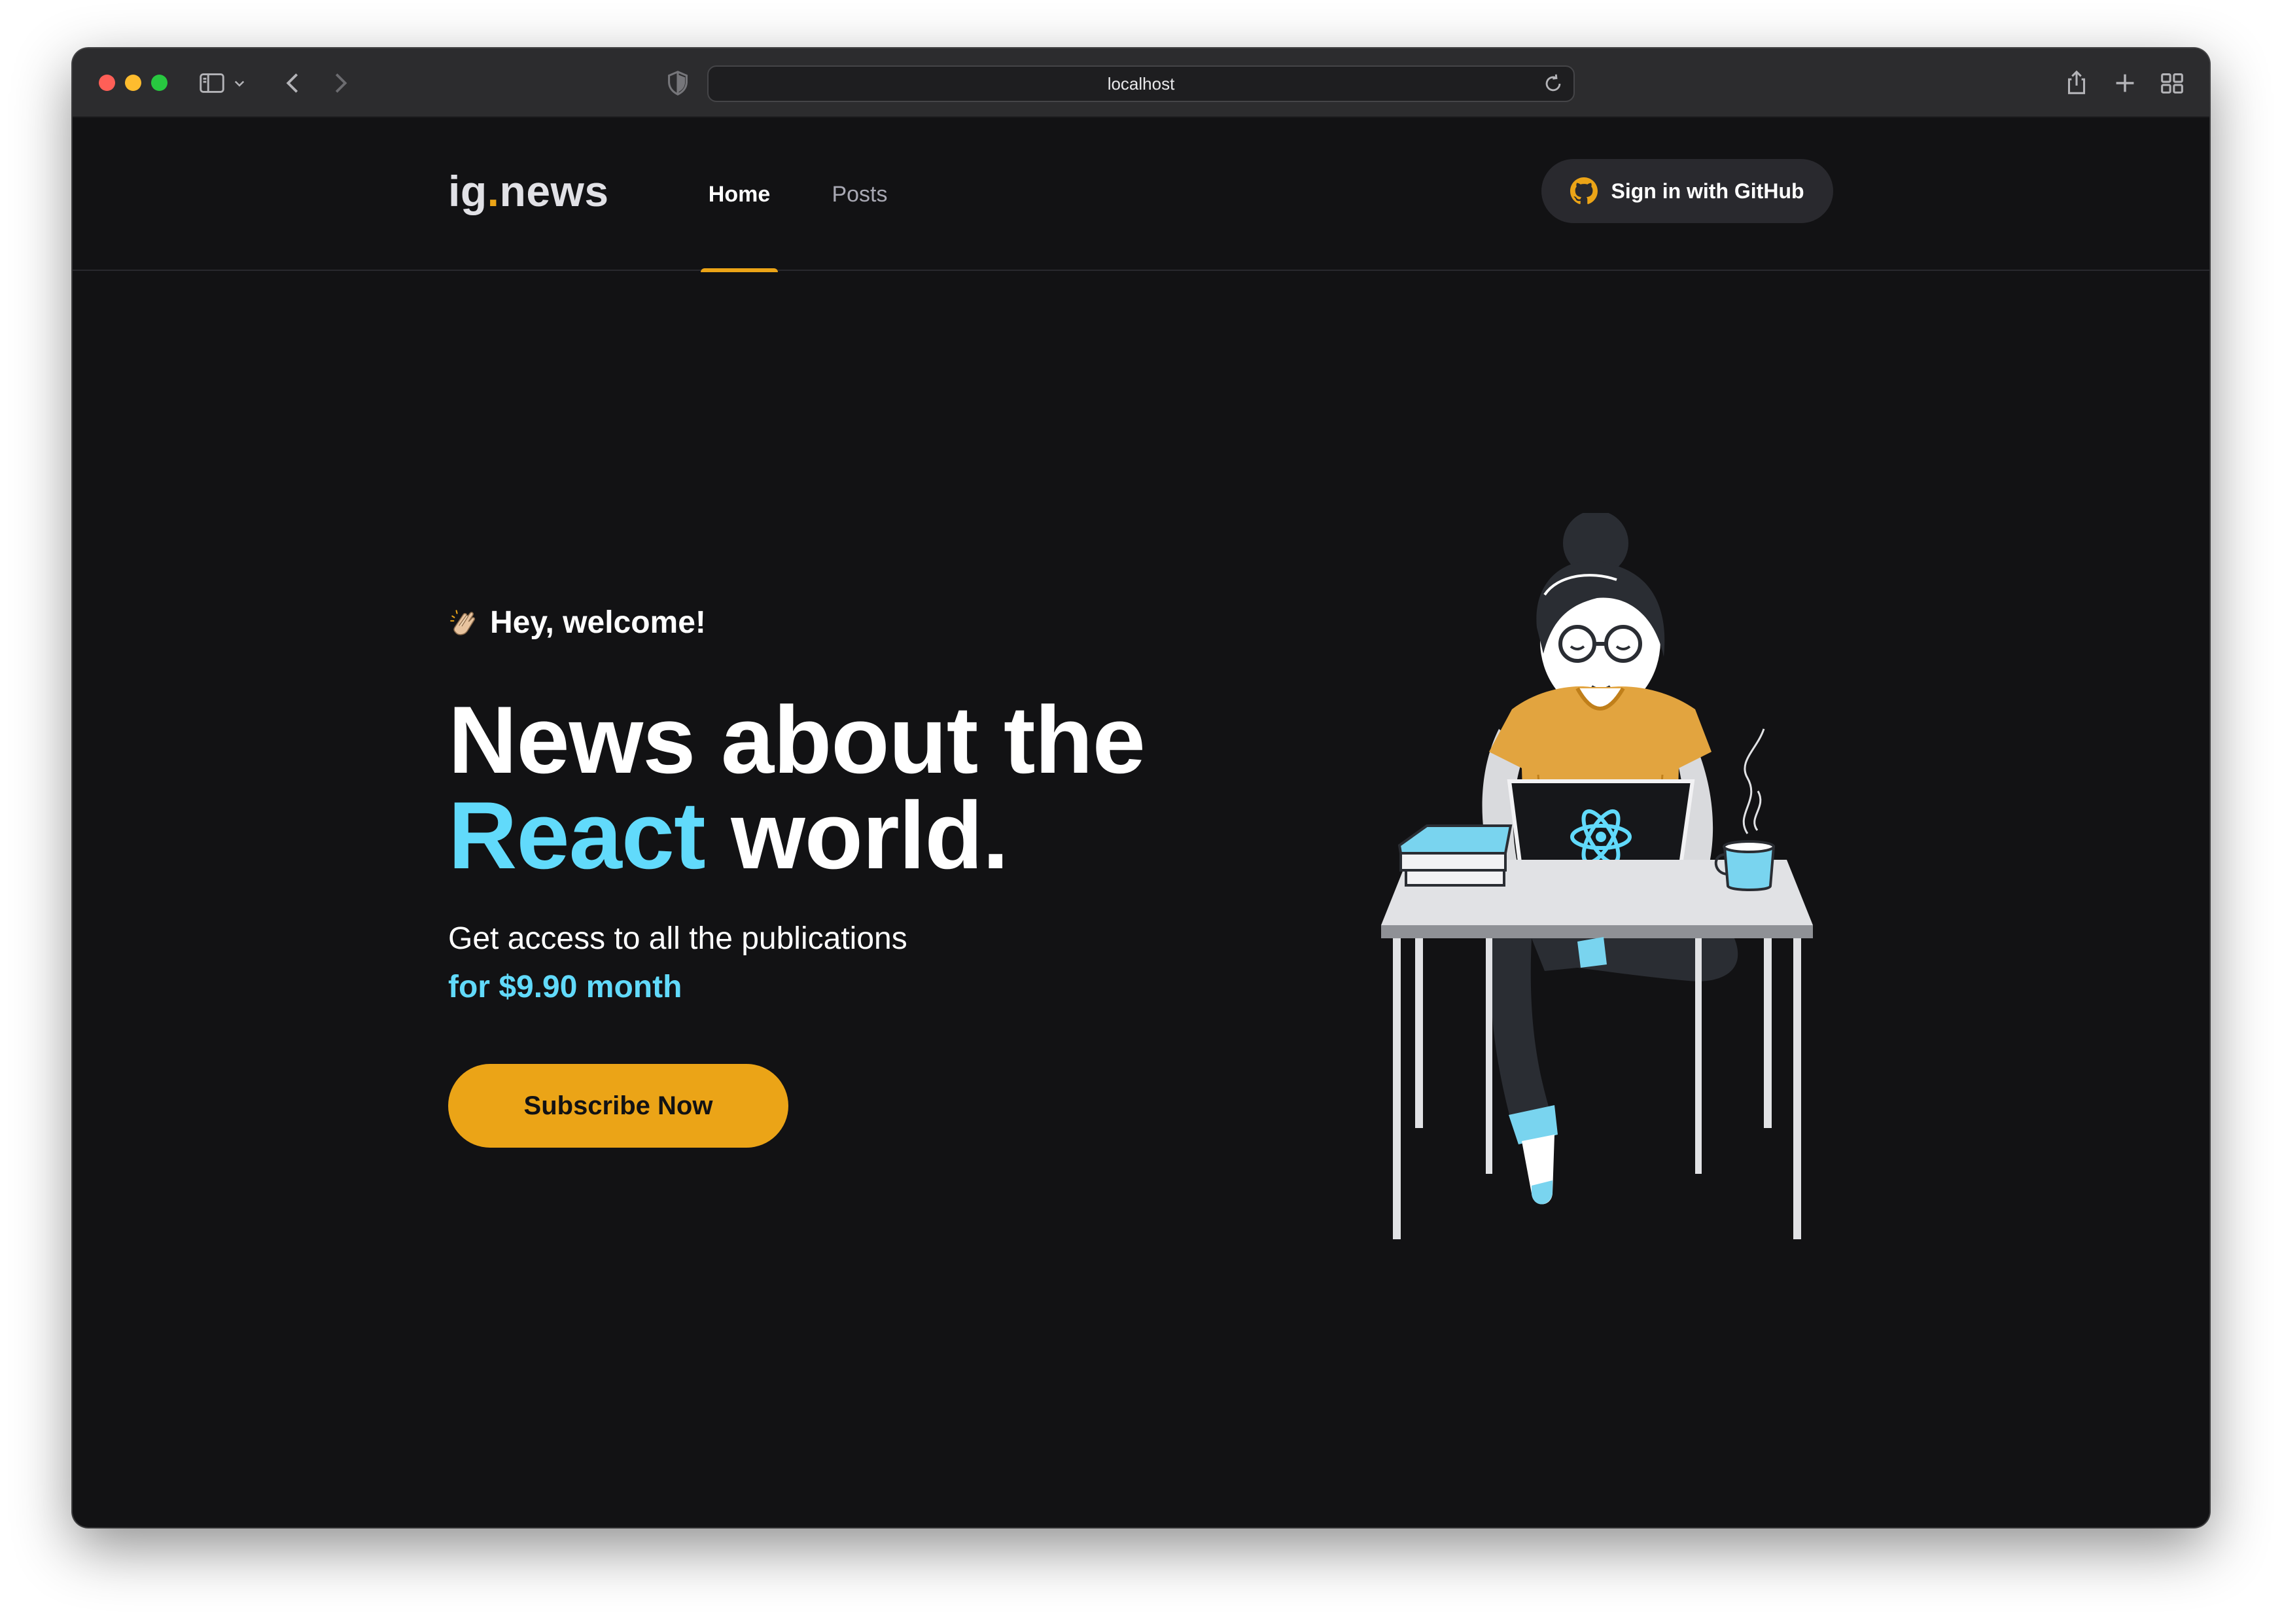 The width and height of the screenshot is (2282, 1624). Describe the element at coordinates (565, 987) in the screenshot. I see `hero-price: for $9.90 month` at that location.